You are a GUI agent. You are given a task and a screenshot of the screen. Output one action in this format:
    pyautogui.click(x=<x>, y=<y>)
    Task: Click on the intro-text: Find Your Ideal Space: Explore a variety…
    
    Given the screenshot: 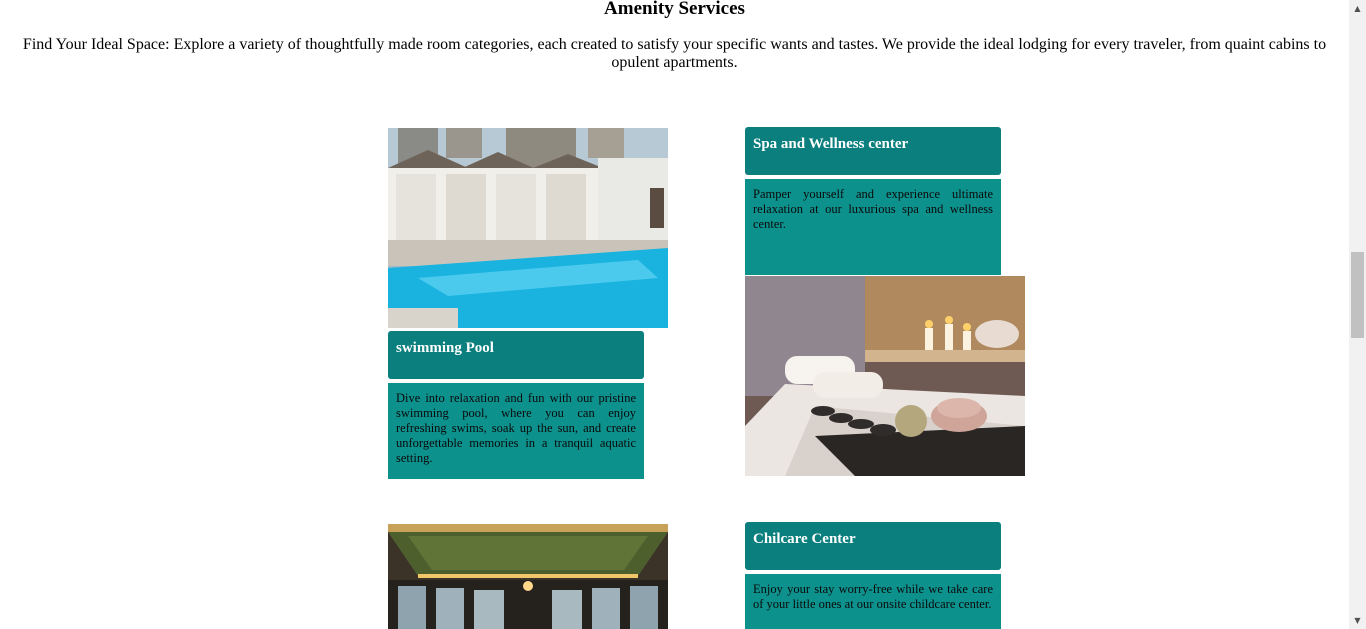 What is the action you would take?
    pyautogui.click(x=674, y=53)
    